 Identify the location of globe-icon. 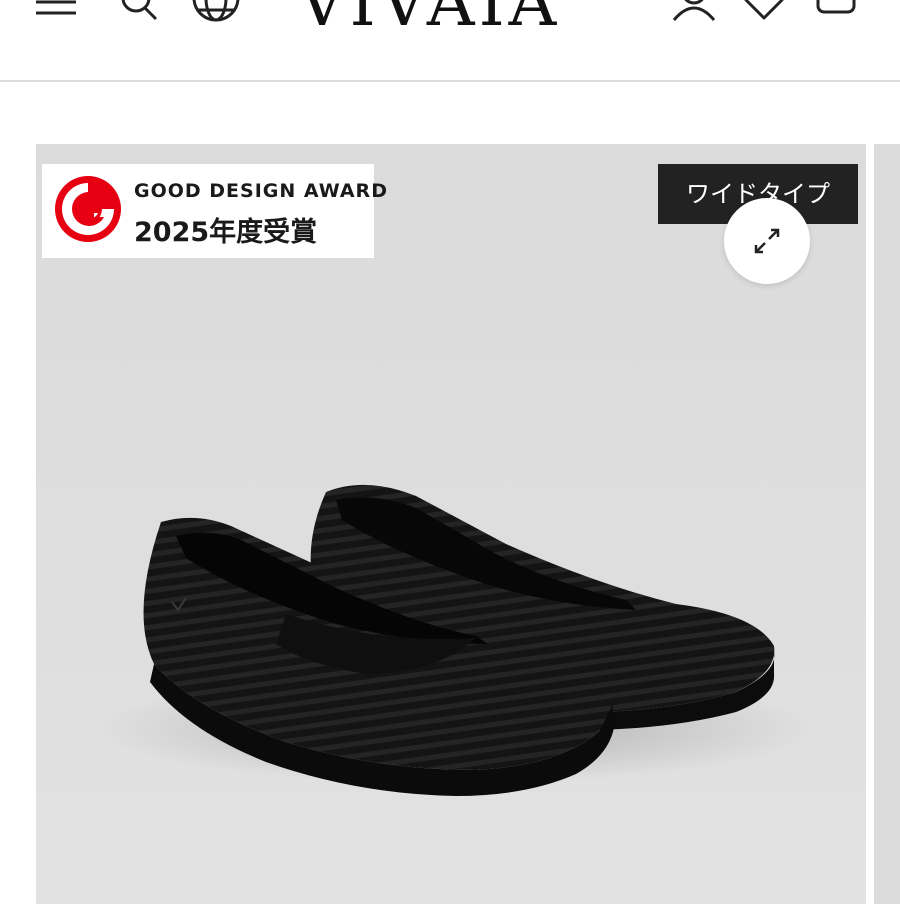
(214, 13).